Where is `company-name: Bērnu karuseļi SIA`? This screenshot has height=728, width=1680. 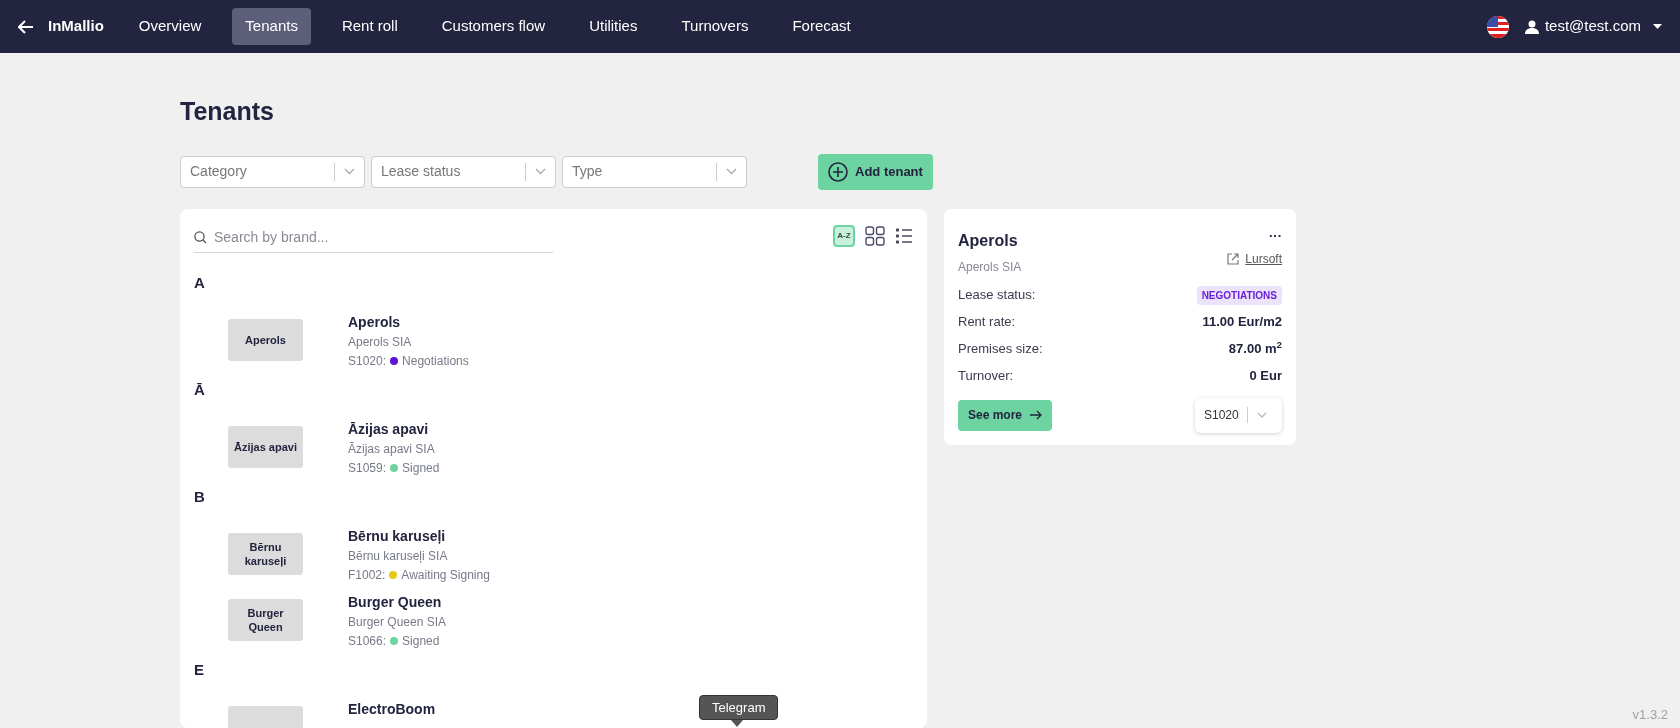
company-name: Bērnu karuseļi SIA is located at coordinates (398, 555).